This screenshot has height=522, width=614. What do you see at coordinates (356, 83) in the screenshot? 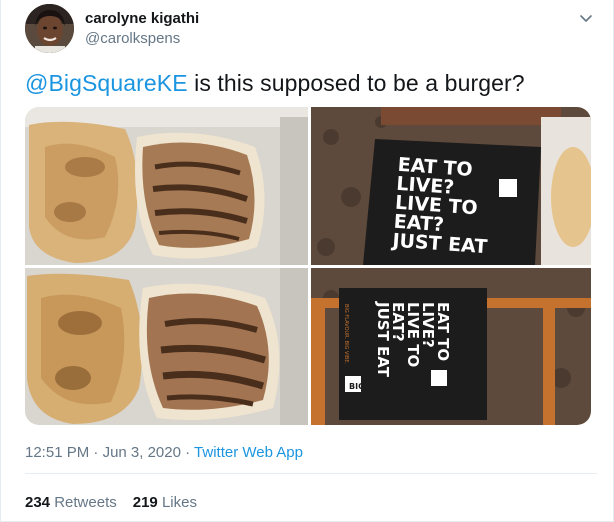
I see `tweet-body: is this supposed to be a burger?` at bounding box center [356, 83].